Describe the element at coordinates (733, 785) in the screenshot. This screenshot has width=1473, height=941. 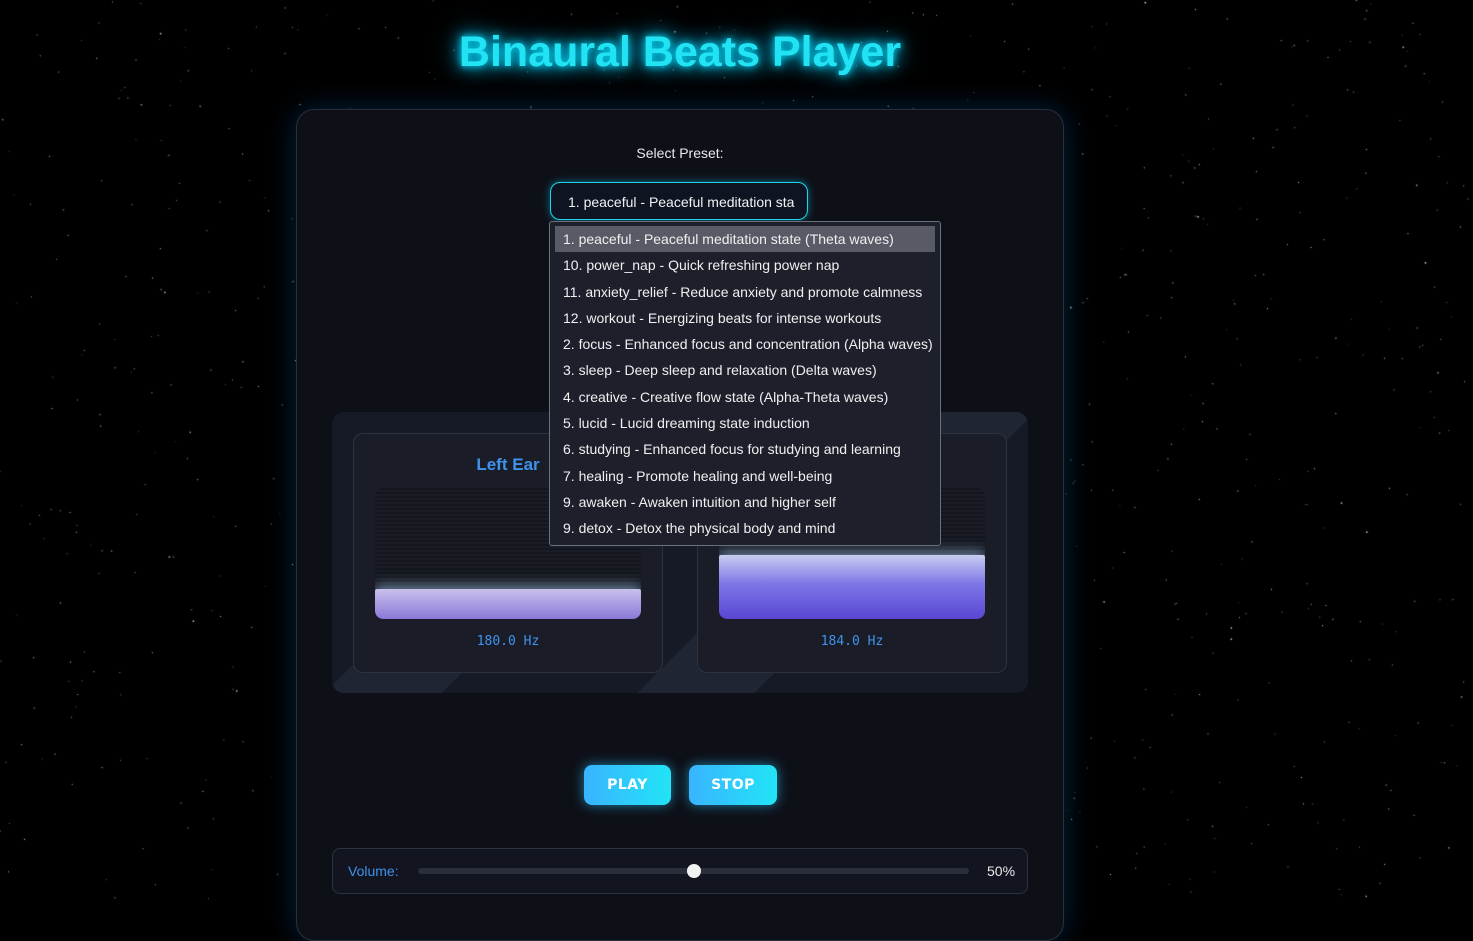
I see `stop-button: STOP` at that location.